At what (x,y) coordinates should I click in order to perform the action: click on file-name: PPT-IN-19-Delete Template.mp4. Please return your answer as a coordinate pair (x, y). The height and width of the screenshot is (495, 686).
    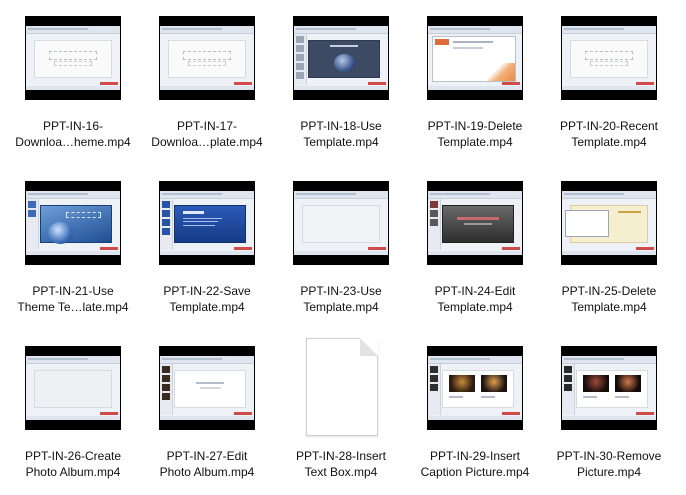
    Looking at the image, I should click on (475, 134).